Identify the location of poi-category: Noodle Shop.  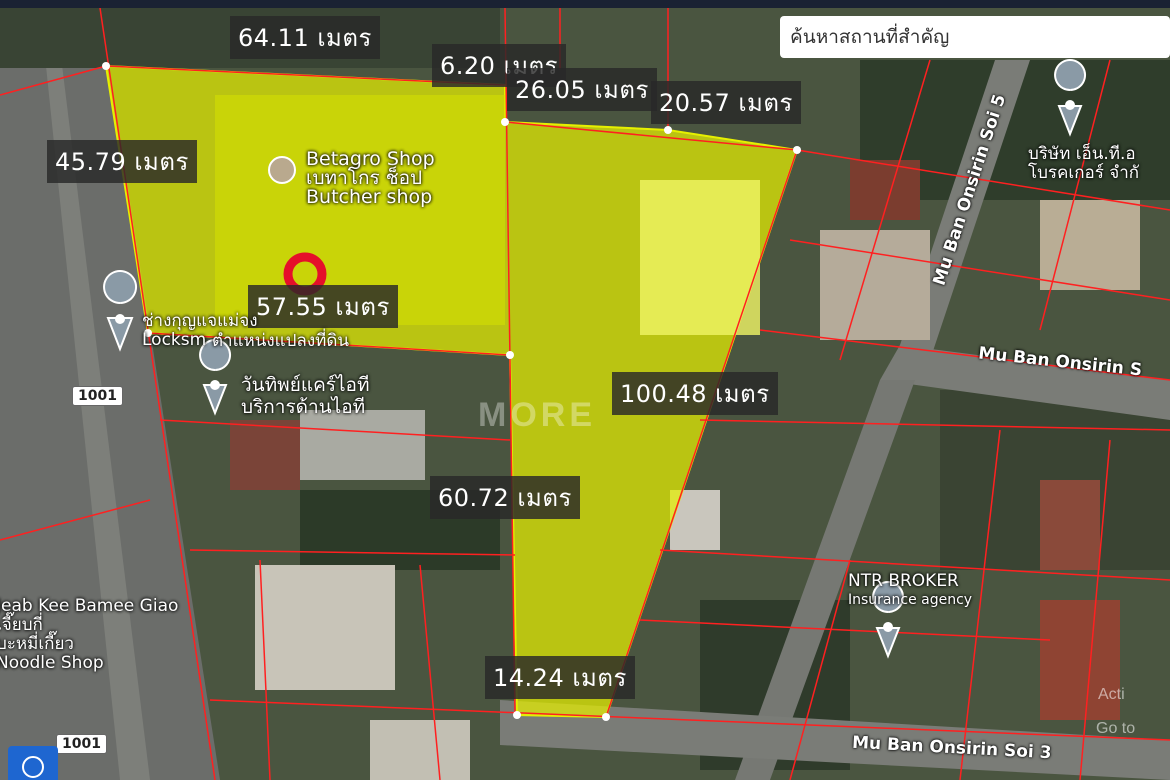
(52, 663).